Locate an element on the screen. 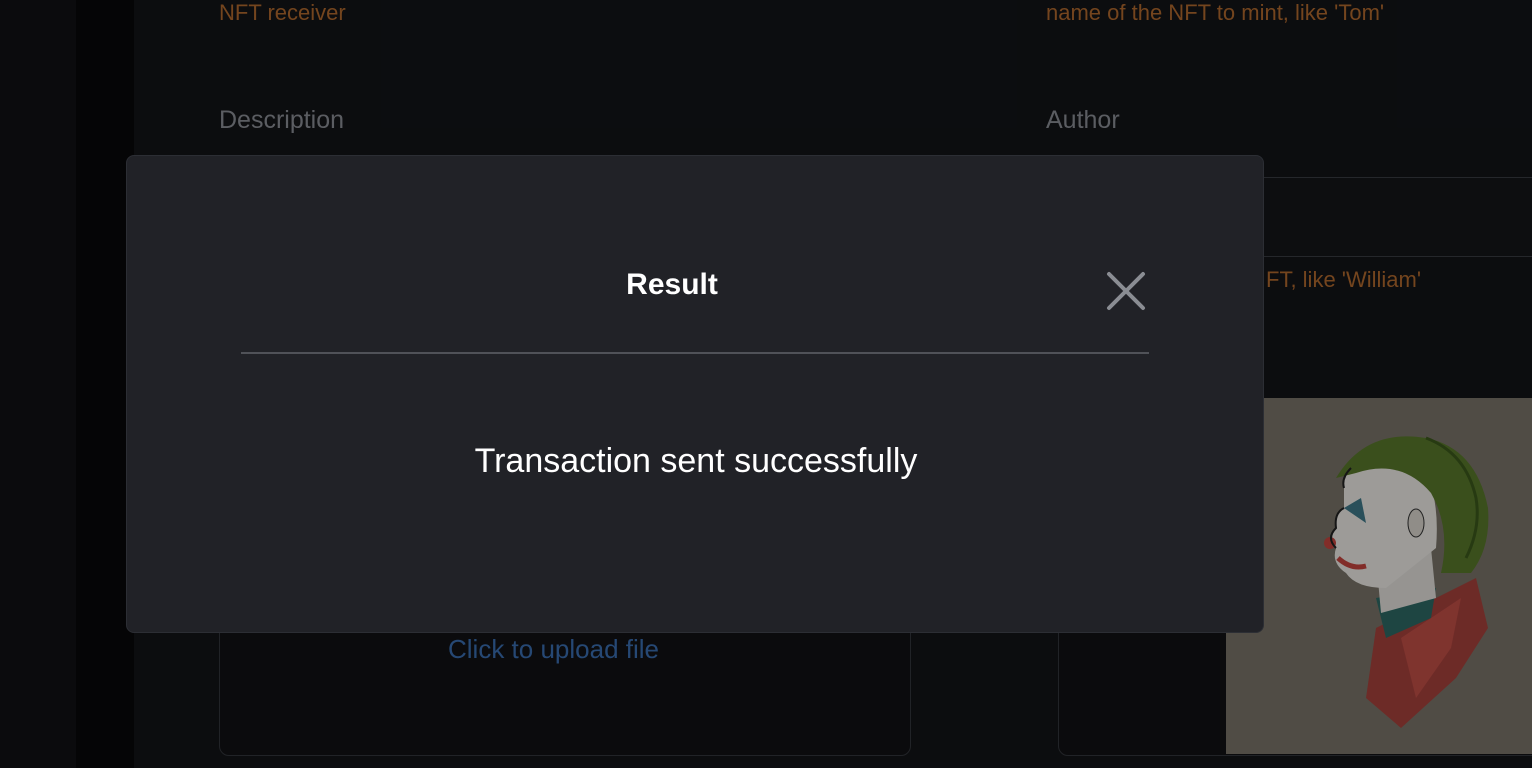  close-icon is located at coordinates (1126, 291).